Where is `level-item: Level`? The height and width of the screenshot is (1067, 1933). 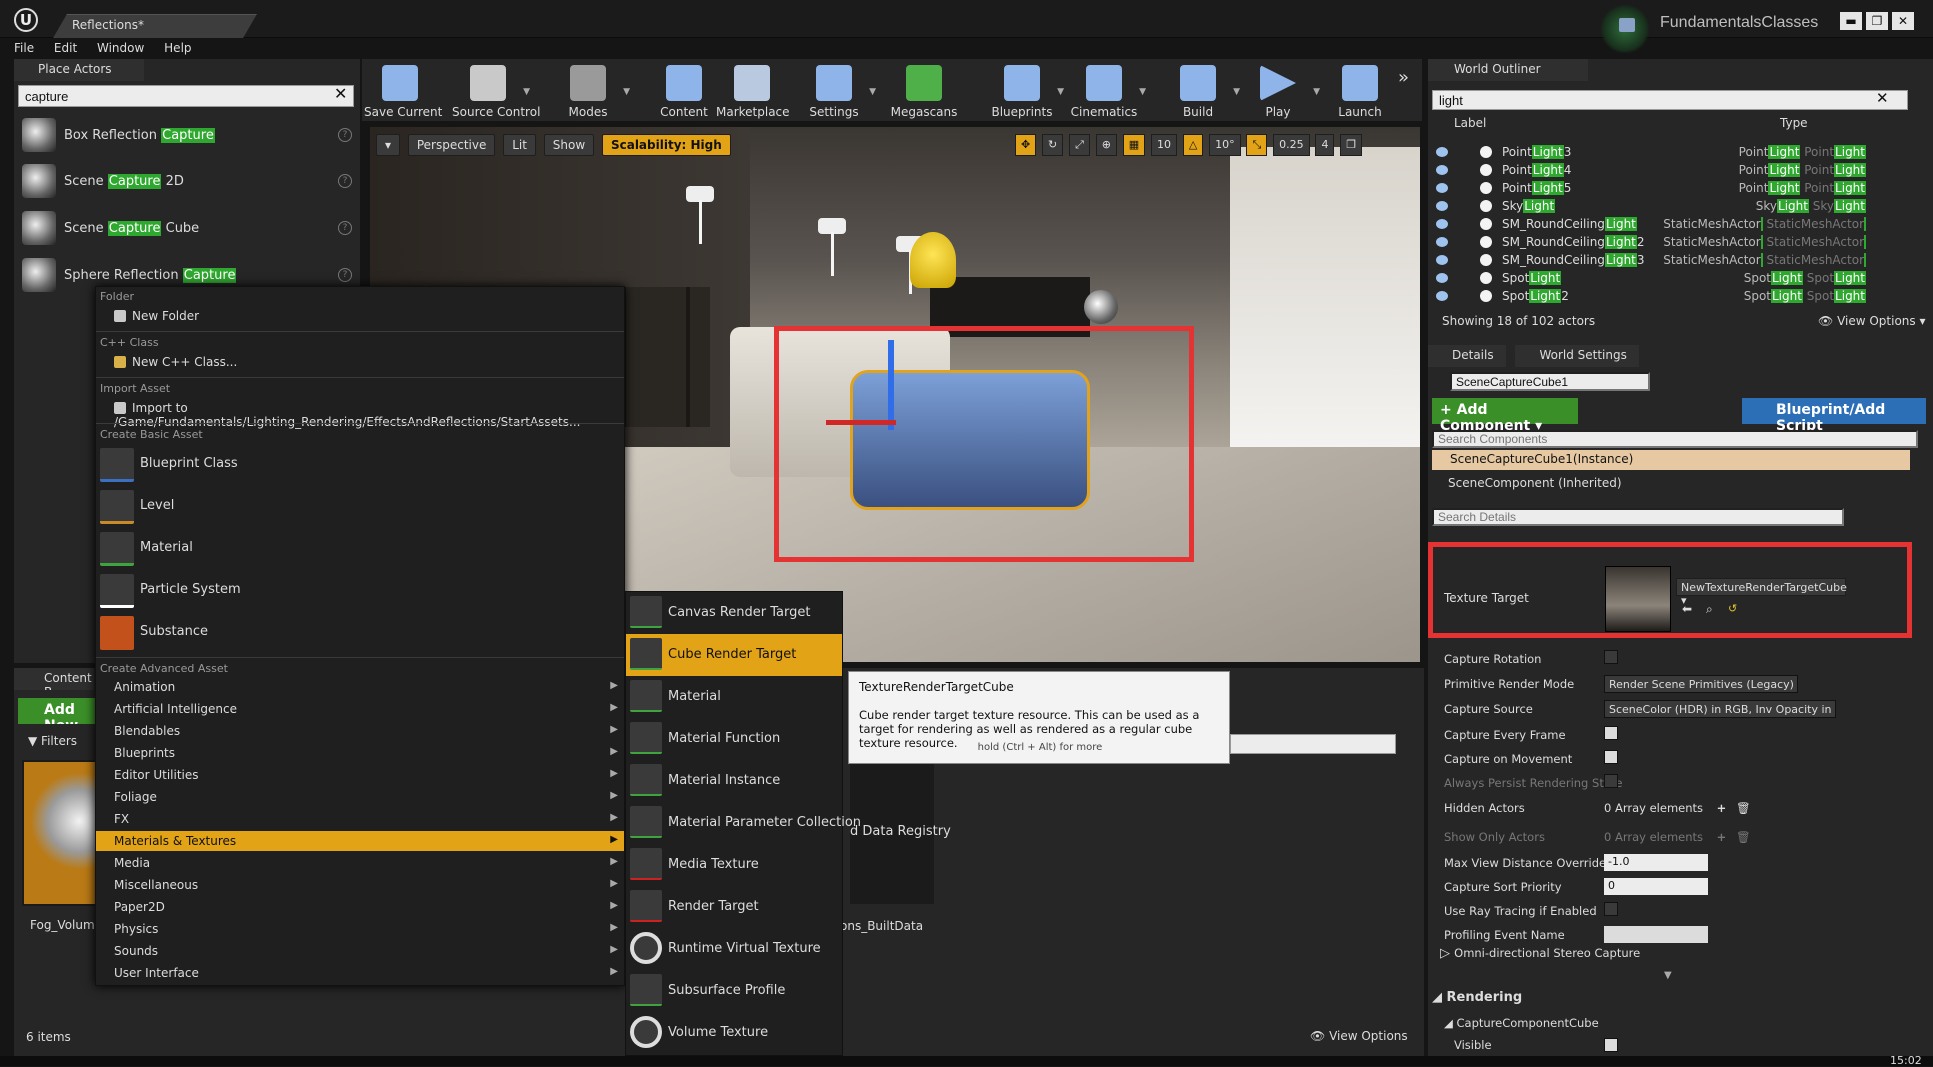 level-item: Level is located at coordinates (360, 506).